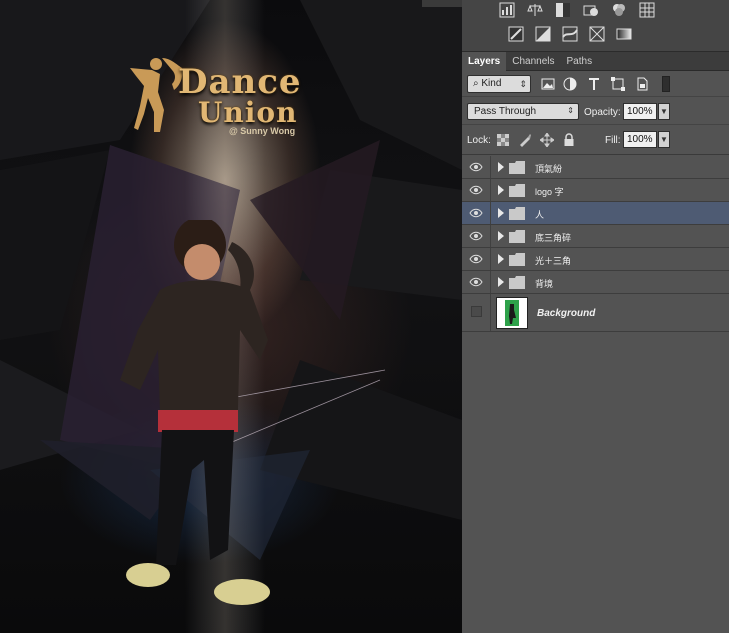 This screenshot has width=729, height=633. What do you see at coordinates (542, 33) in the screenshot?
I see `posterize-icon` at bounding box center [542, 33].